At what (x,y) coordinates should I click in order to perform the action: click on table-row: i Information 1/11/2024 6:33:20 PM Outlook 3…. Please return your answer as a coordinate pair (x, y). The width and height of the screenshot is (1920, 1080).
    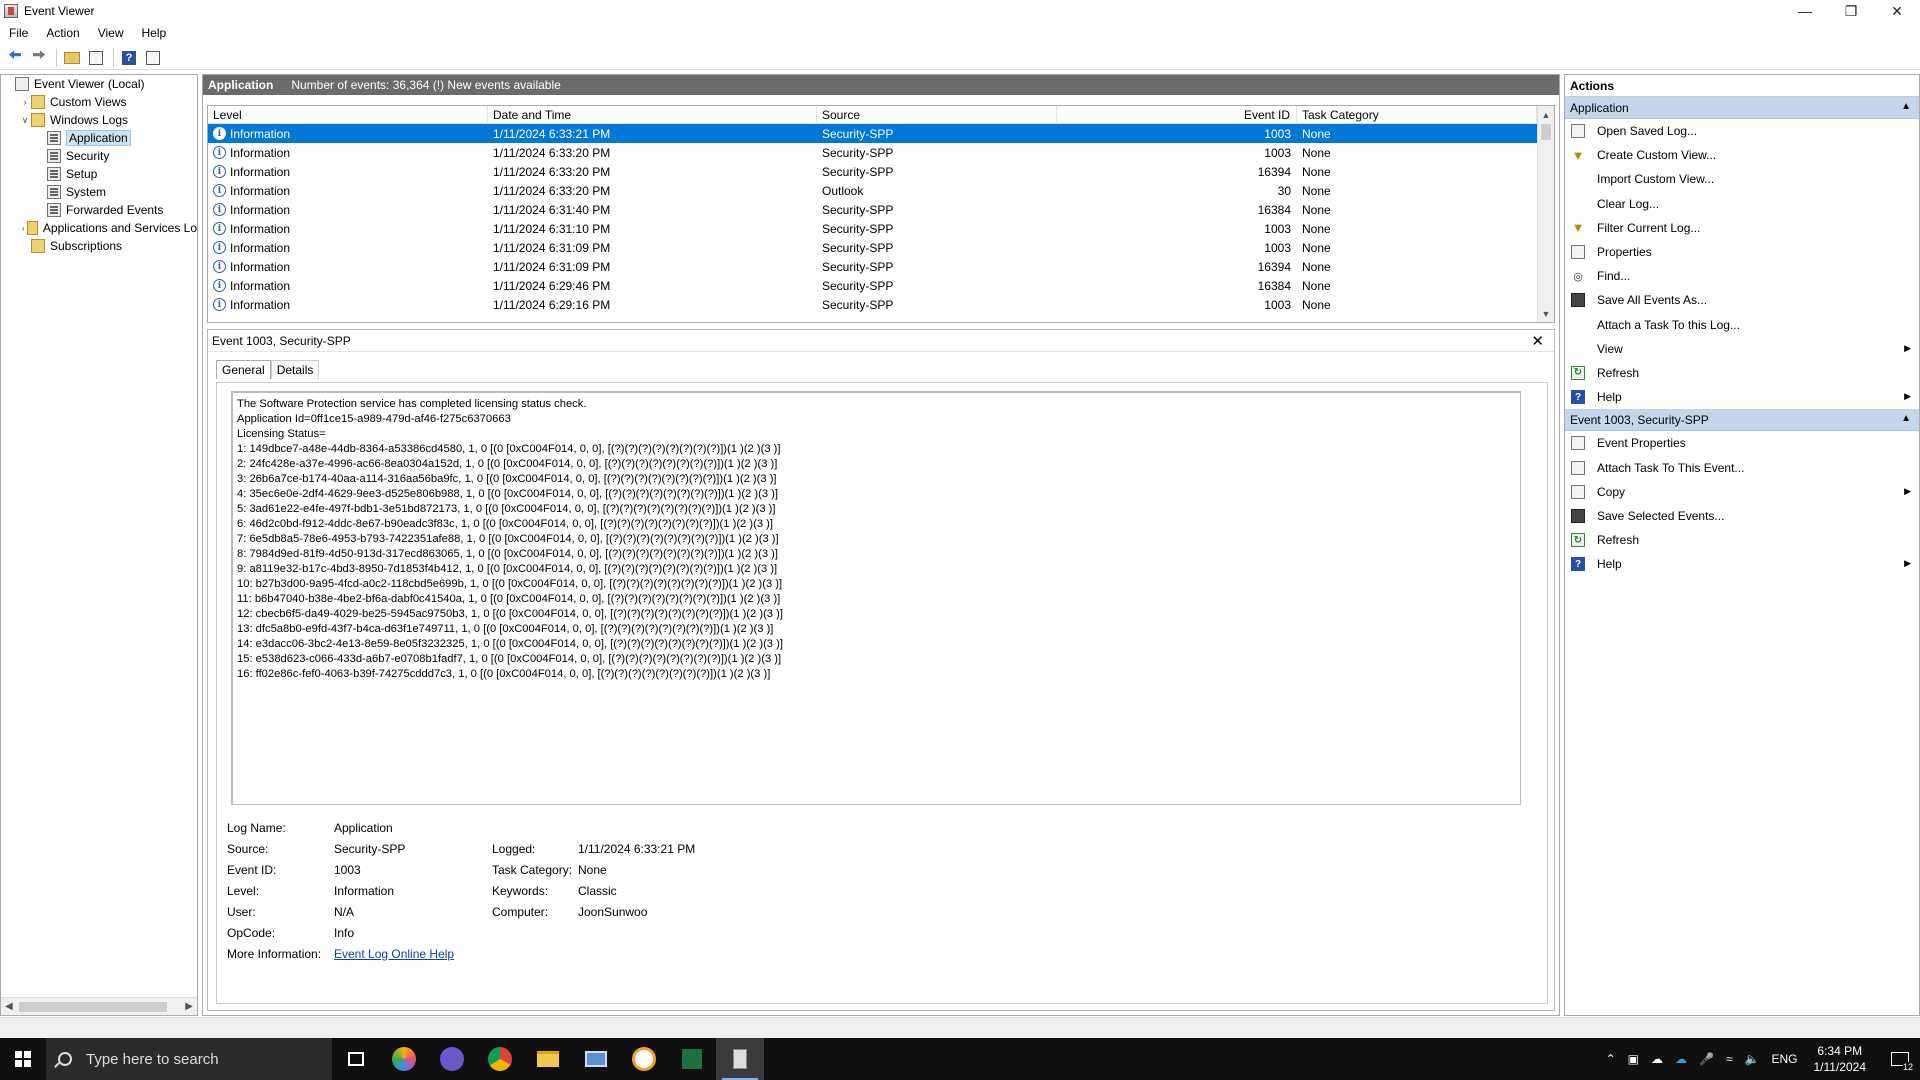
    Looking at the image, I should click on (881, 190).